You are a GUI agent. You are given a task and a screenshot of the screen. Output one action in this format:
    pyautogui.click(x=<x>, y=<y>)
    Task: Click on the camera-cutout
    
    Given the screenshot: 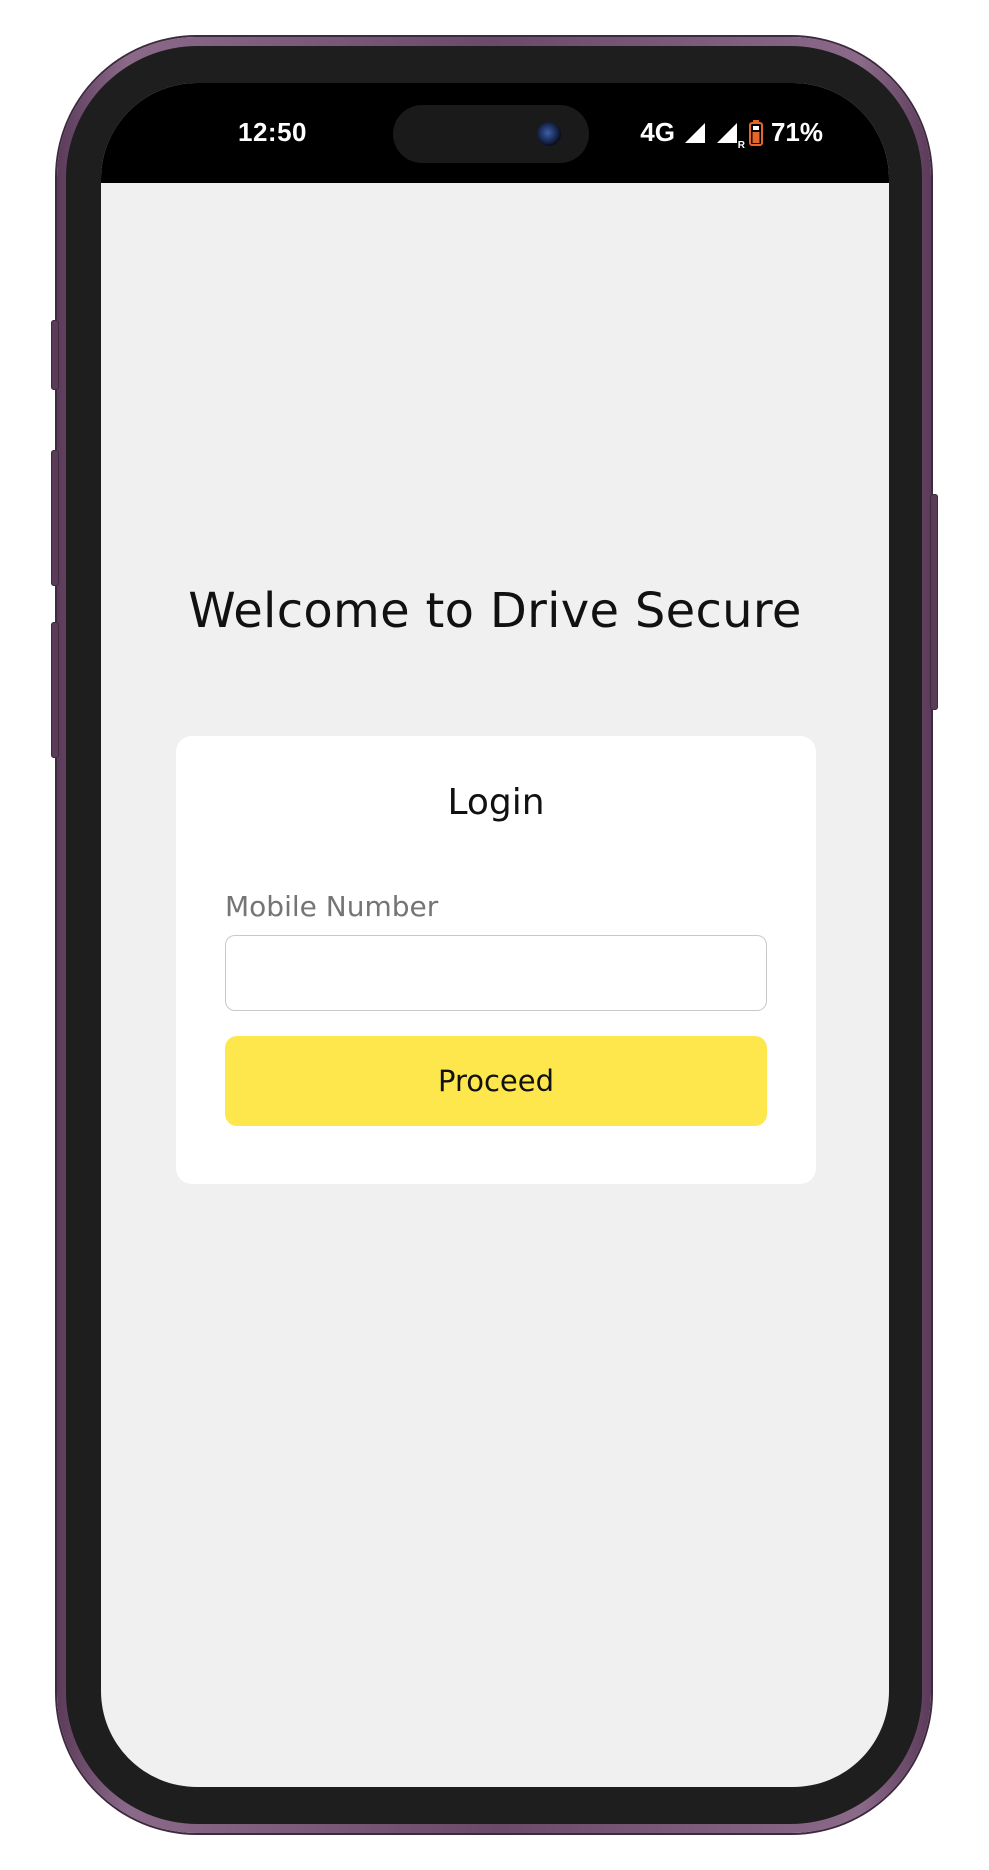 What is the action you would take?
    pyautogui.click(x=491, y=134)
    